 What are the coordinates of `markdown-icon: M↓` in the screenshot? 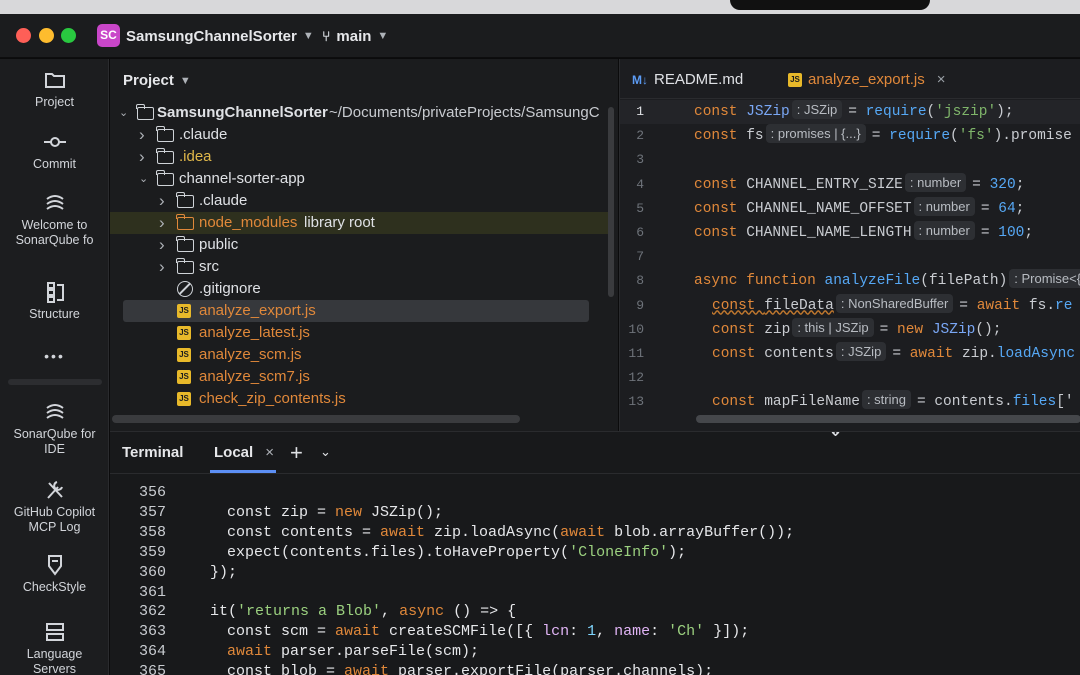 It's located at (640, 80).